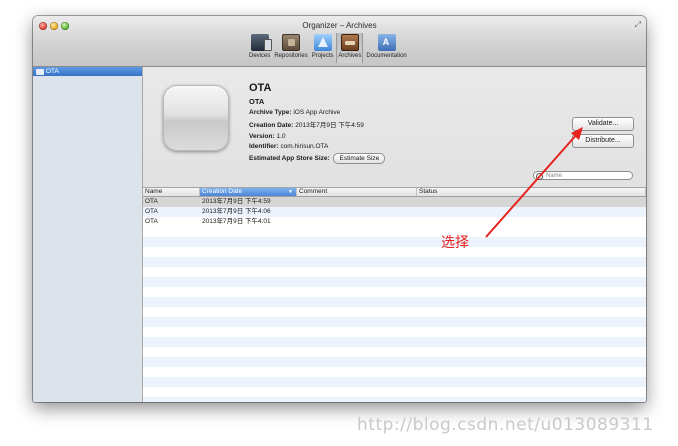 The image size is (678, 446). I want to click on archive-subtitle: OTA, so click(257, 101).